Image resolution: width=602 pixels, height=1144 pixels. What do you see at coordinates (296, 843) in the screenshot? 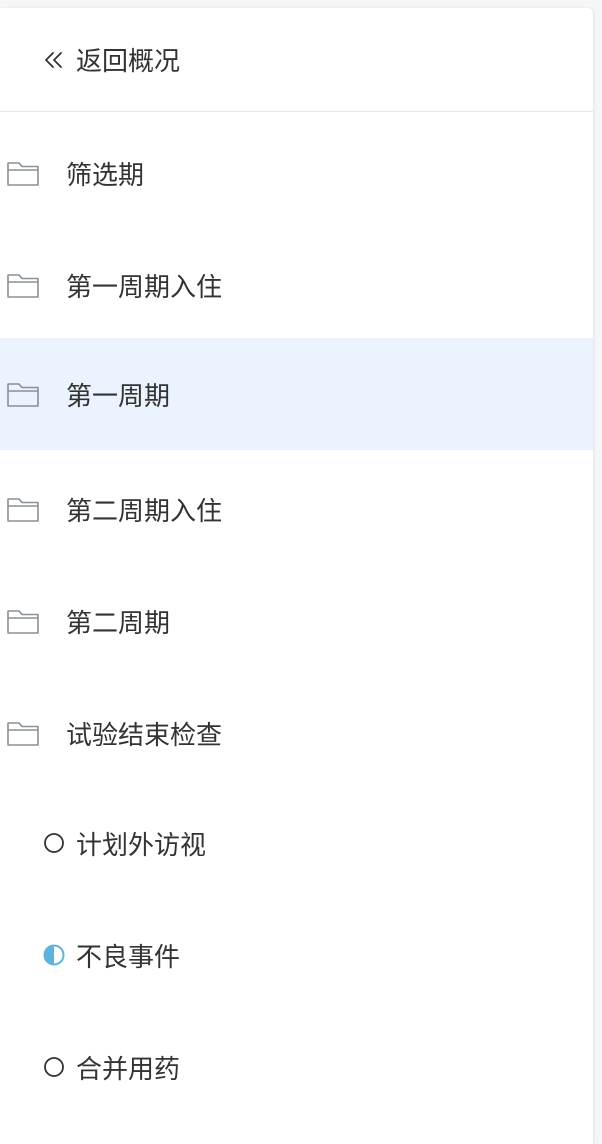
I see `form-item-unscheduled-visit: 计划外访视` at bounding box center [296, 843].